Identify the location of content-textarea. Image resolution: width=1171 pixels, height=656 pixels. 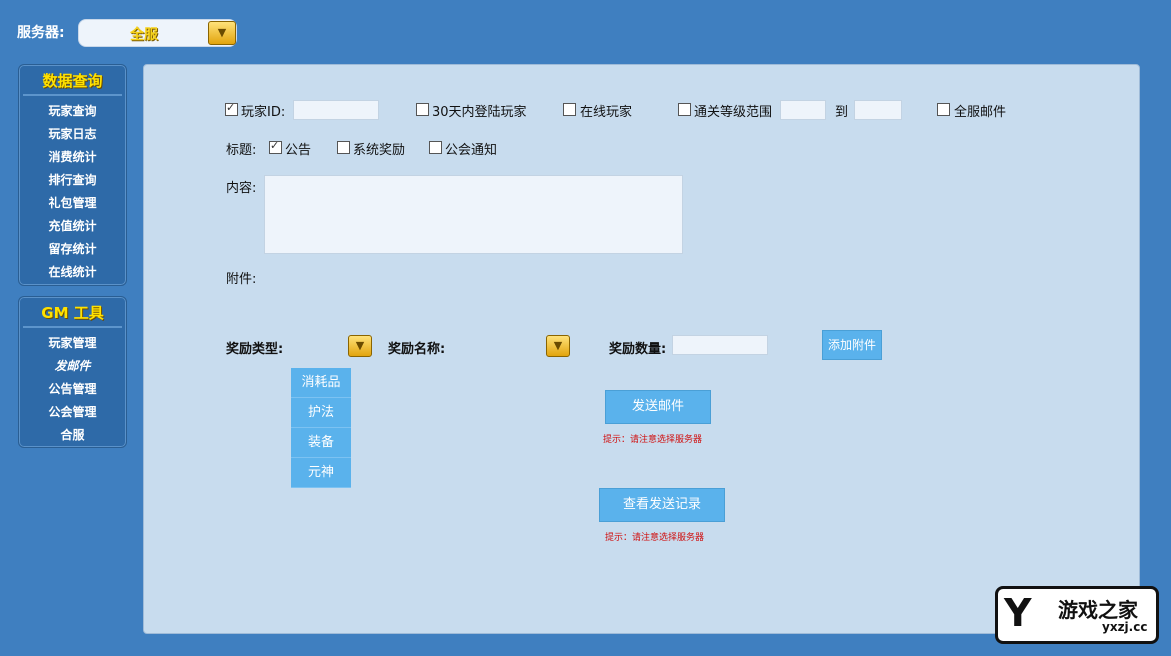
(473, 214).